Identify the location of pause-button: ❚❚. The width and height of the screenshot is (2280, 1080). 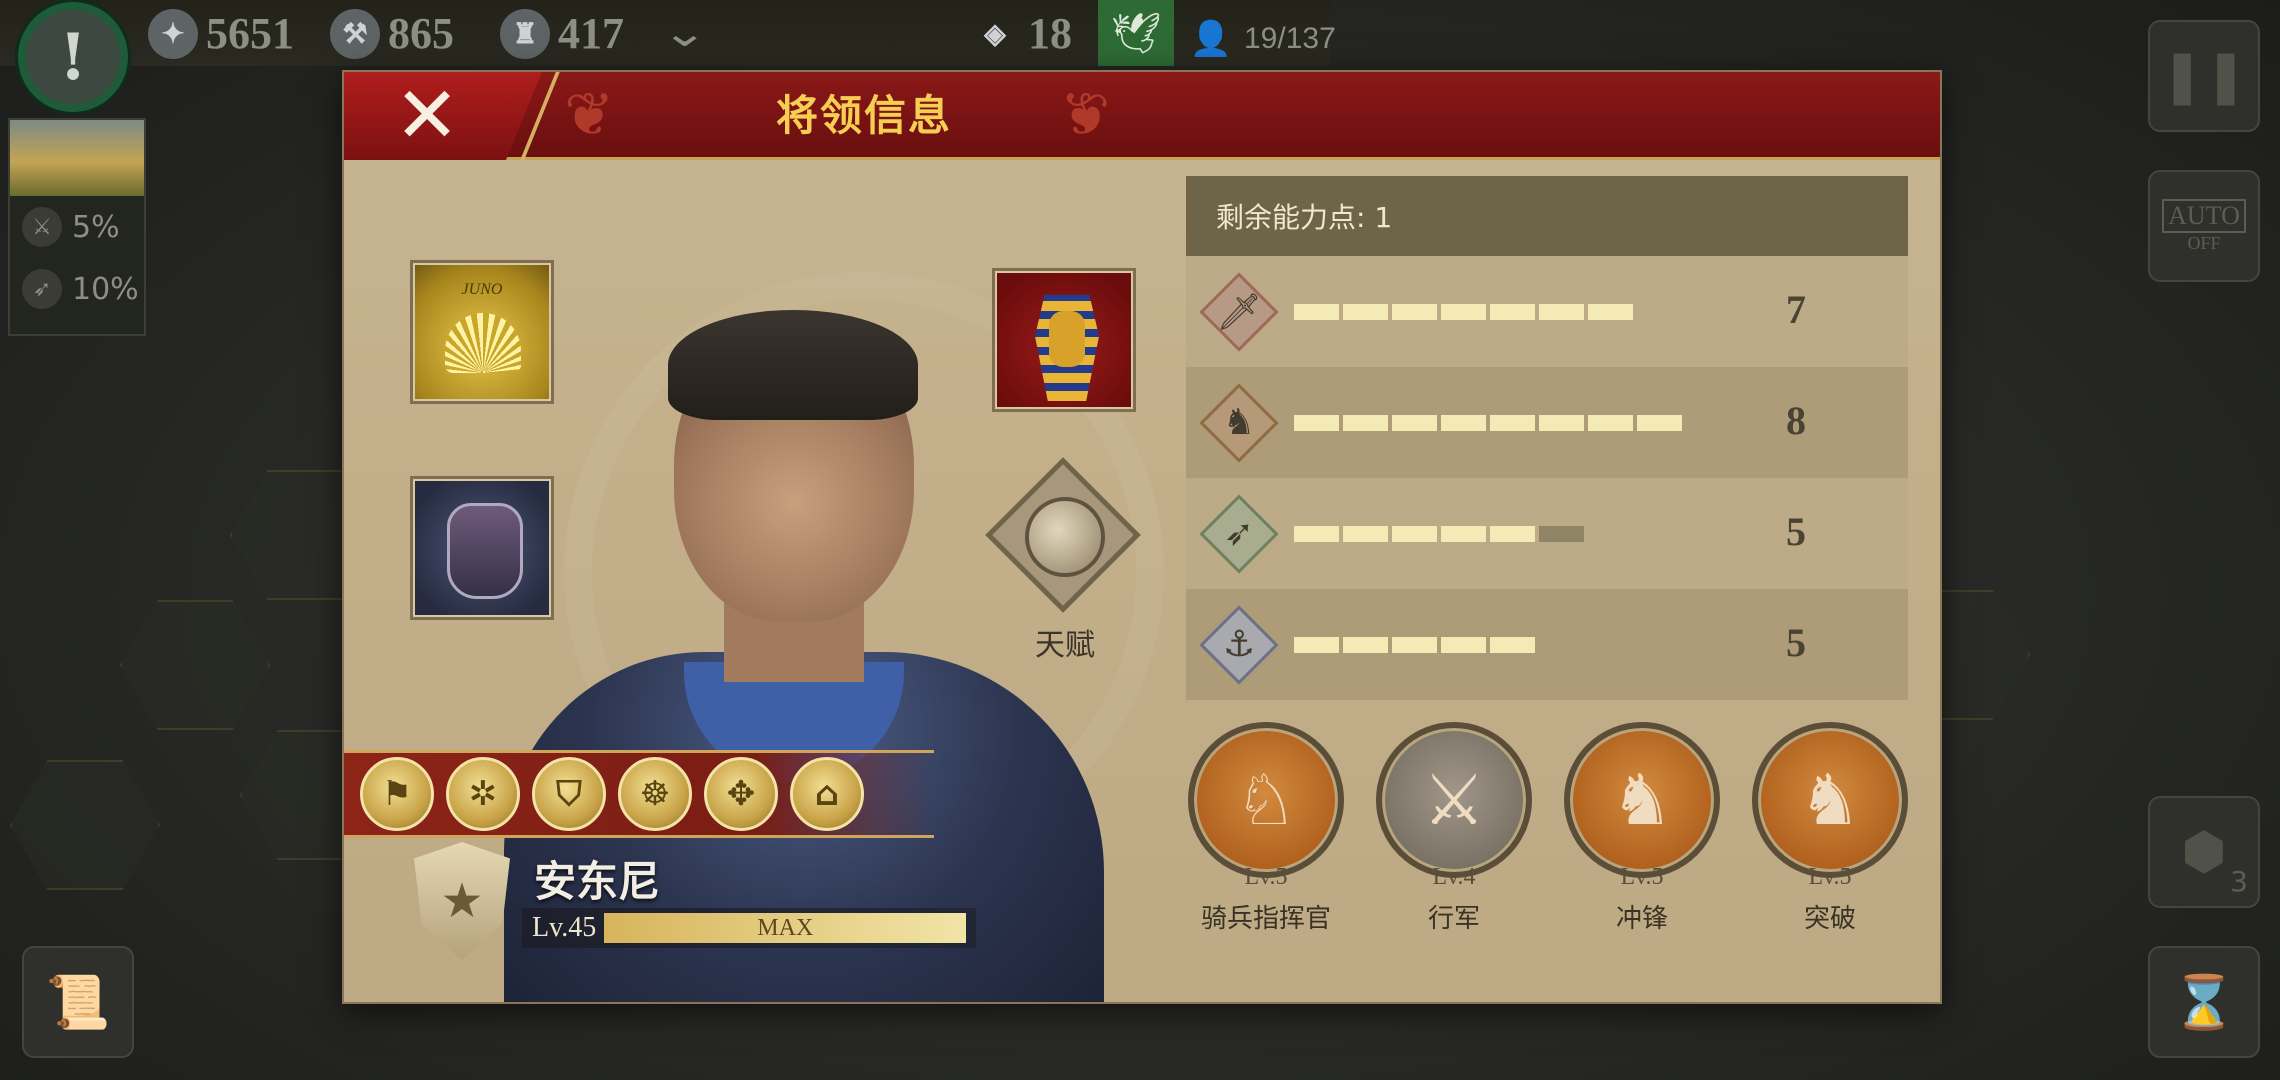
(2204, 76).